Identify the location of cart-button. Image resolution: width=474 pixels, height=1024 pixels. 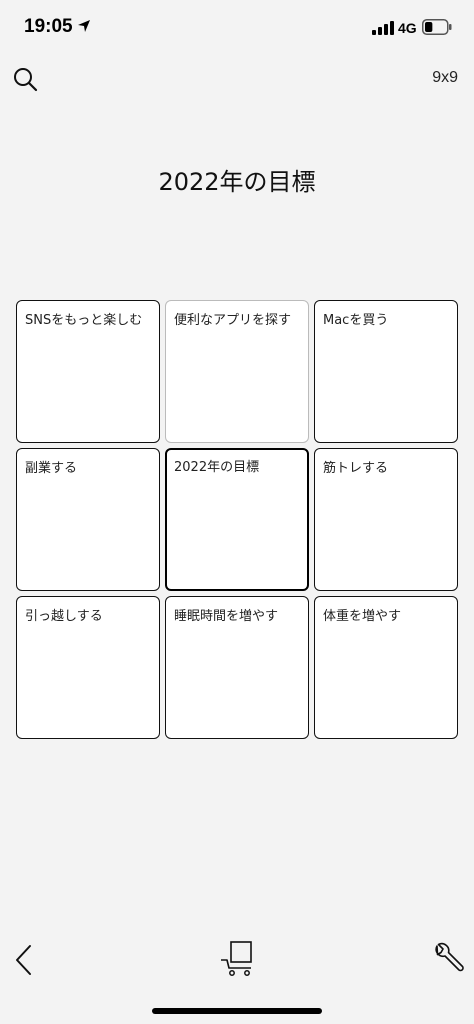
(237, 959).